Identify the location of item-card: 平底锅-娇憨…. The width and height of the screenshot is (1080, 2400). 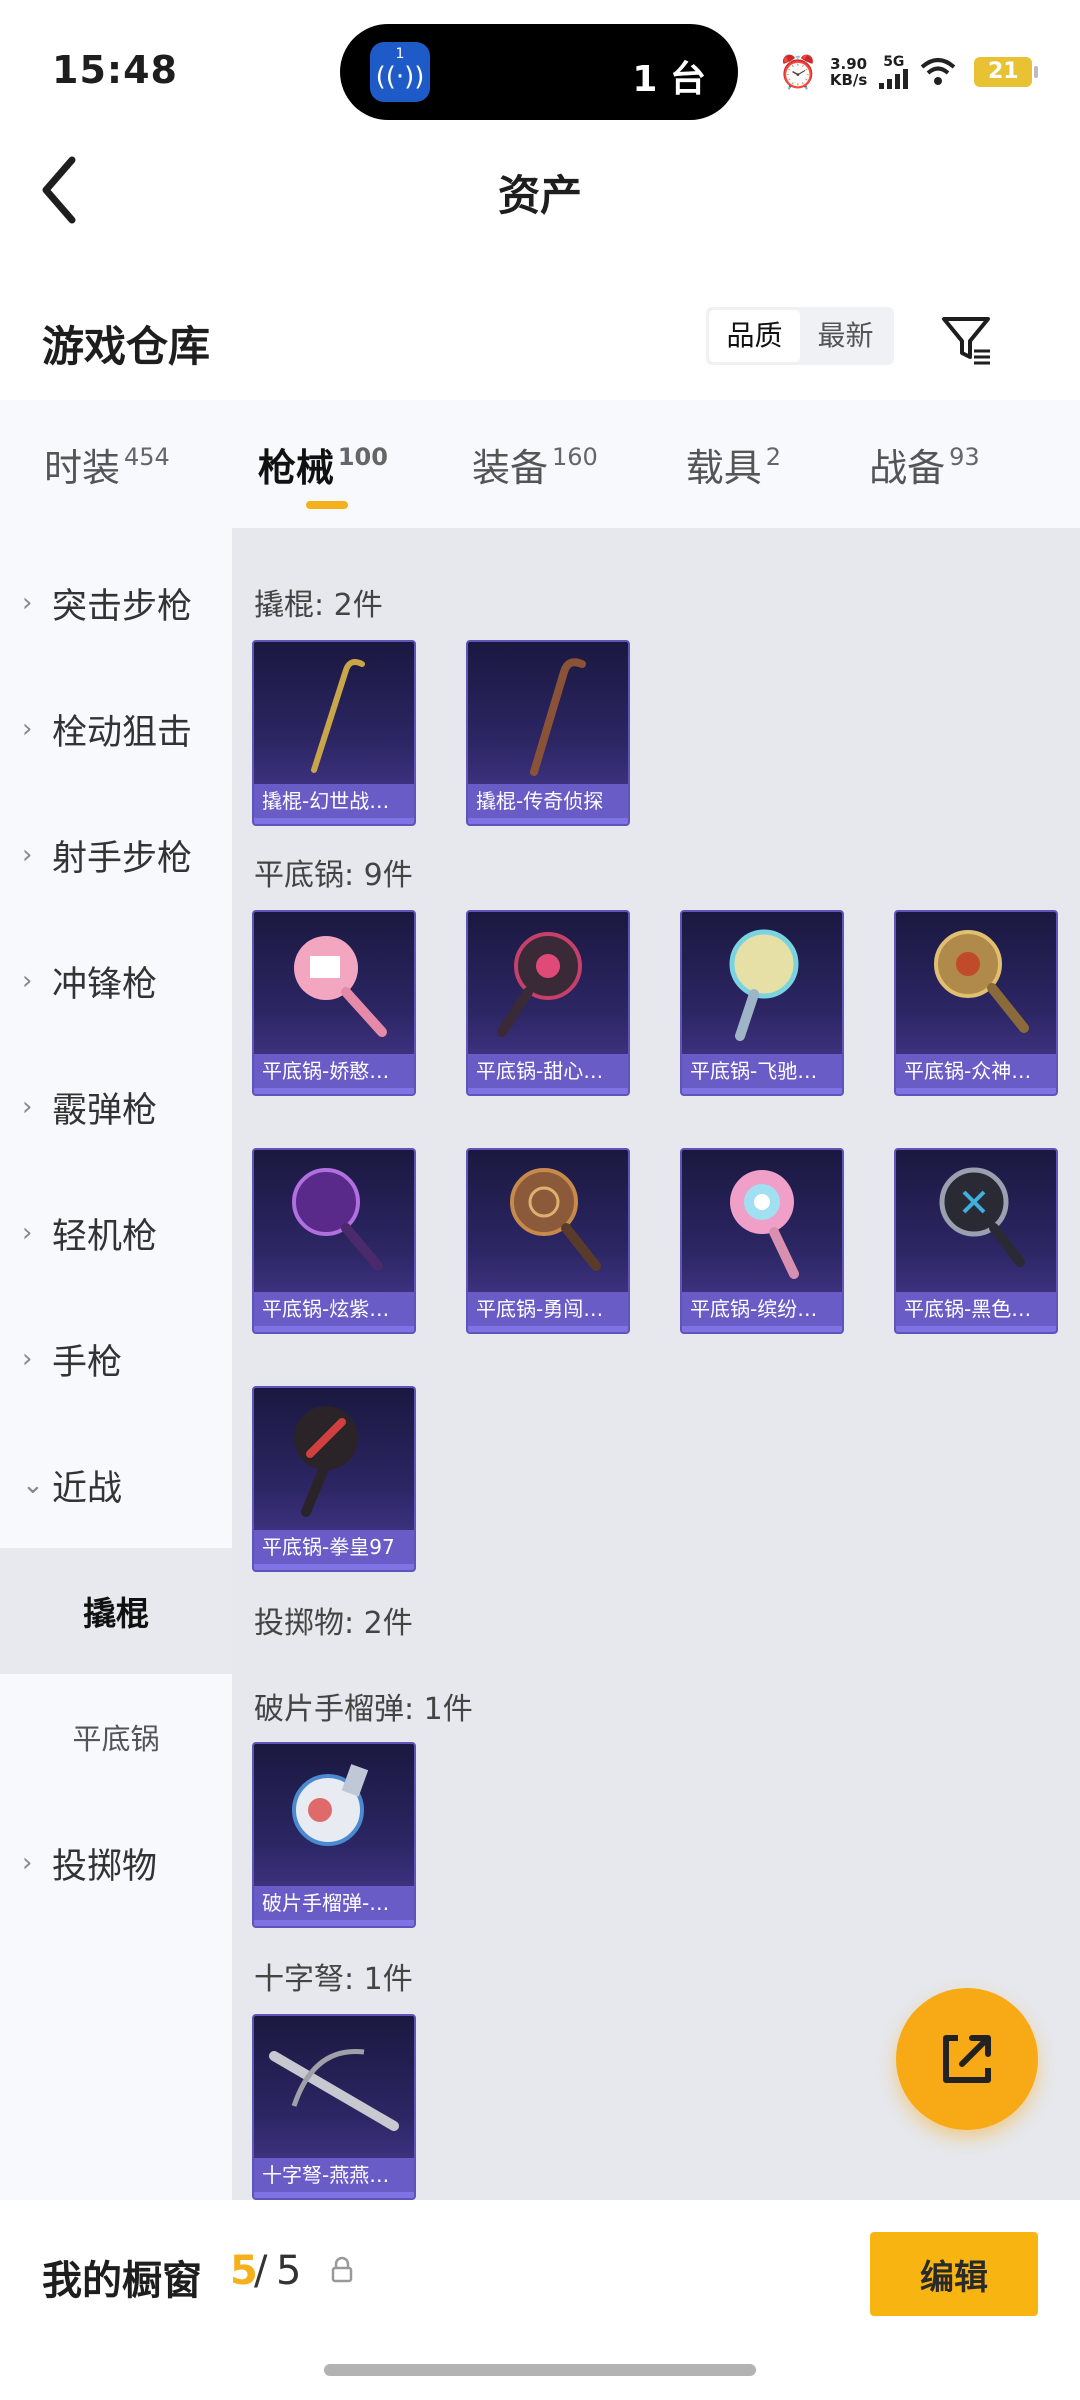
(334, 1003).